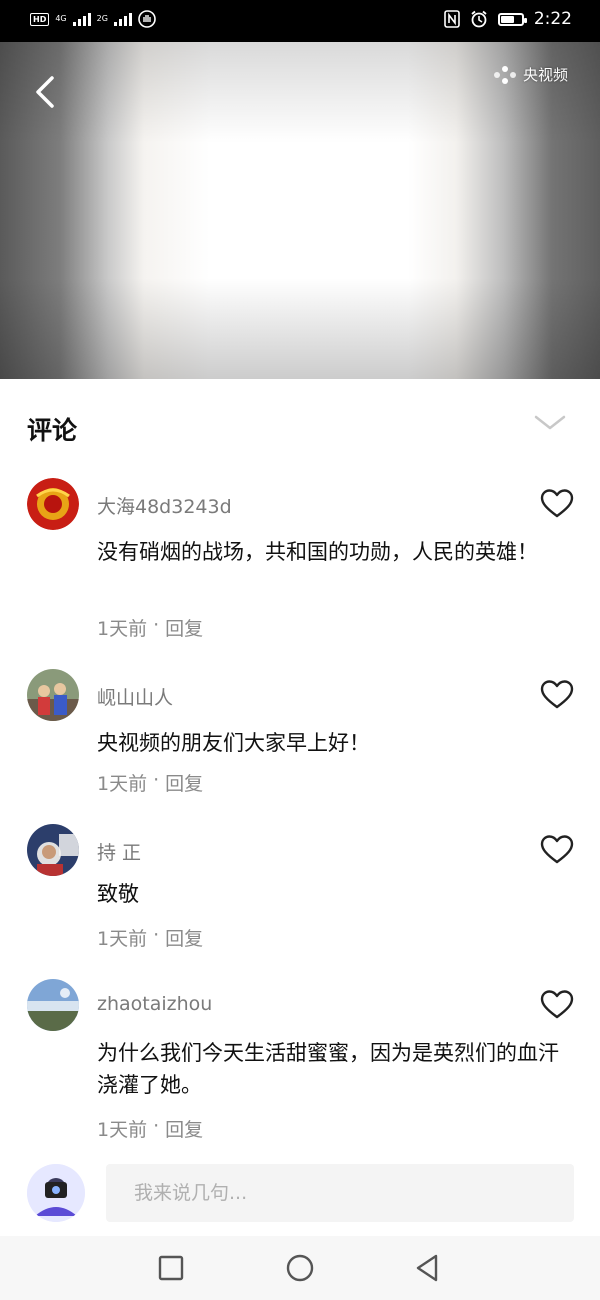 The image size is (600, 1300). I want to click on comments-header: 评论, so click(300, 419).